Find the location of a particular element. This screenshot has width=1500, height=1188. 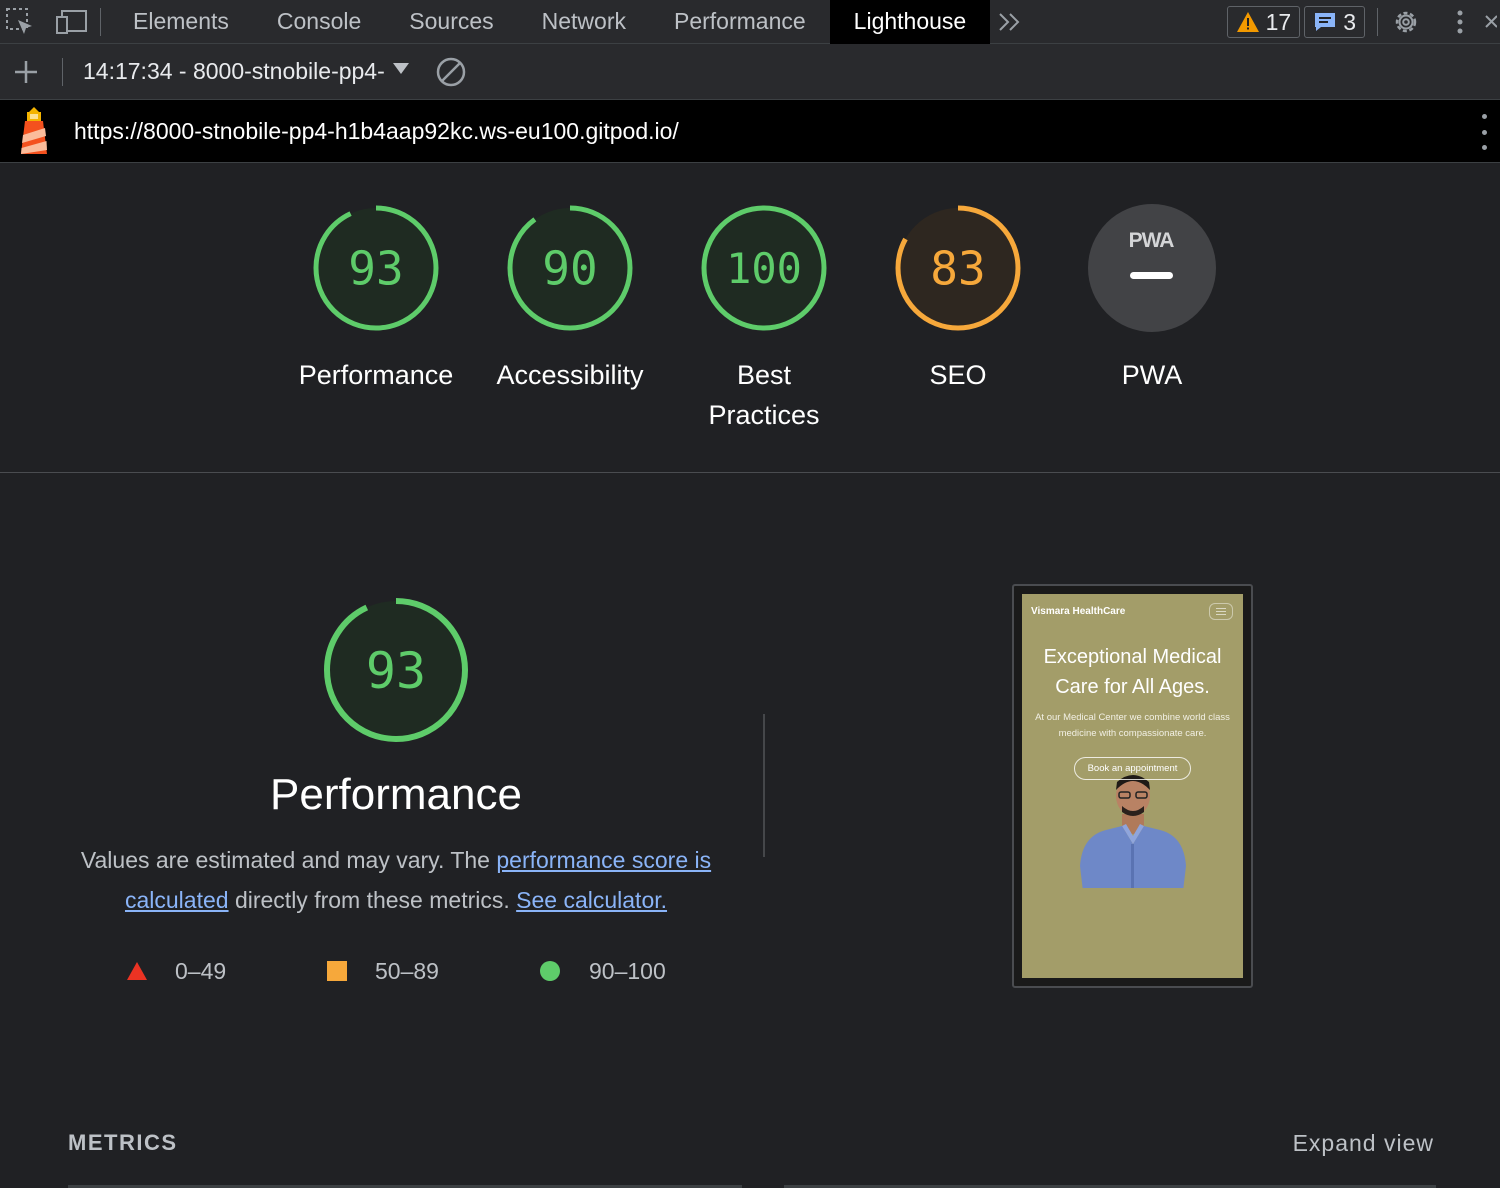

hamburger-menu-icon is located at coordinates (1221, 611).